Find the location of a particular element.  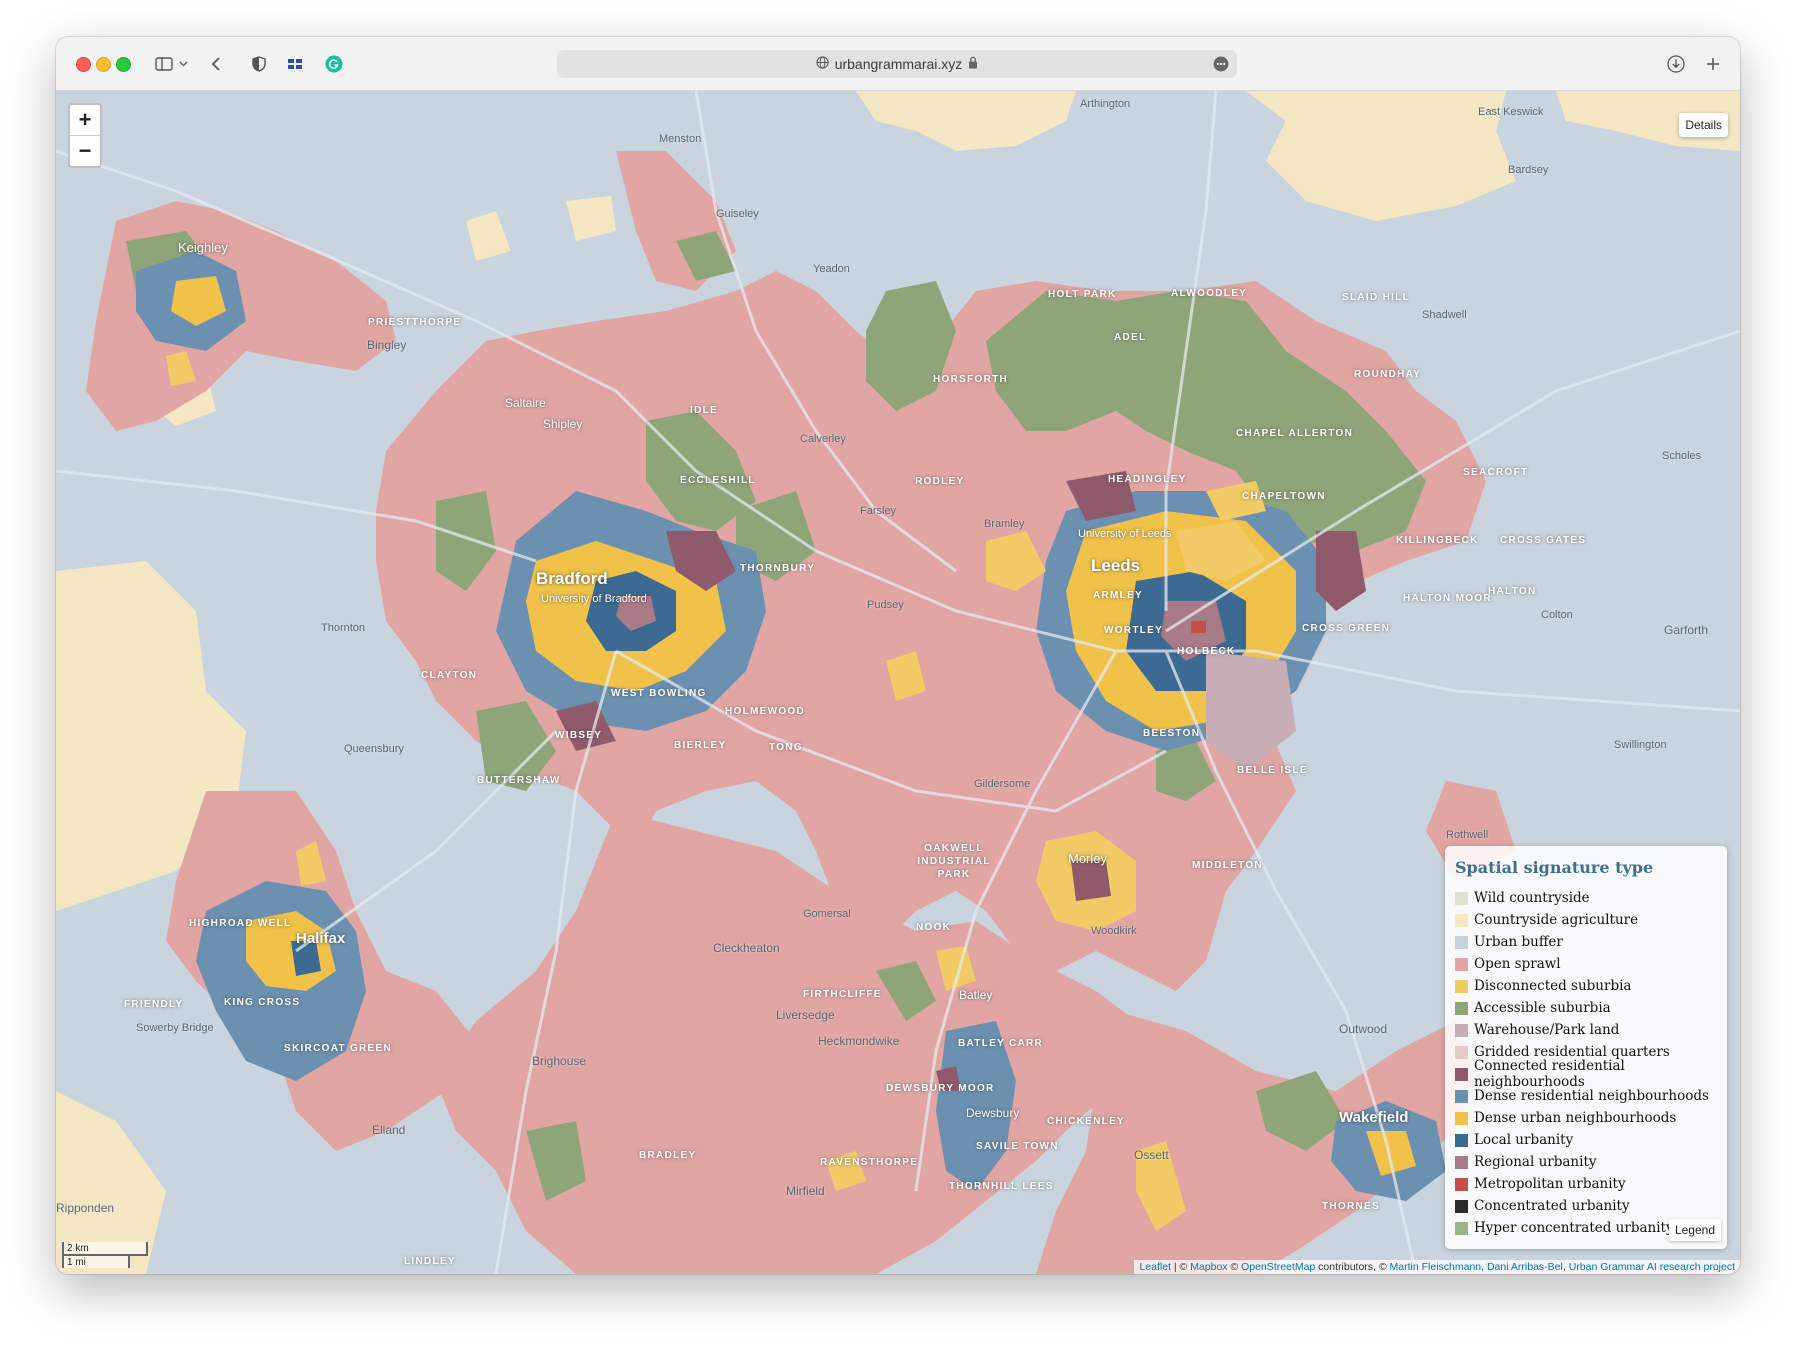

leaflet-link: Leaflet is located at coordinates (1155, 1267).